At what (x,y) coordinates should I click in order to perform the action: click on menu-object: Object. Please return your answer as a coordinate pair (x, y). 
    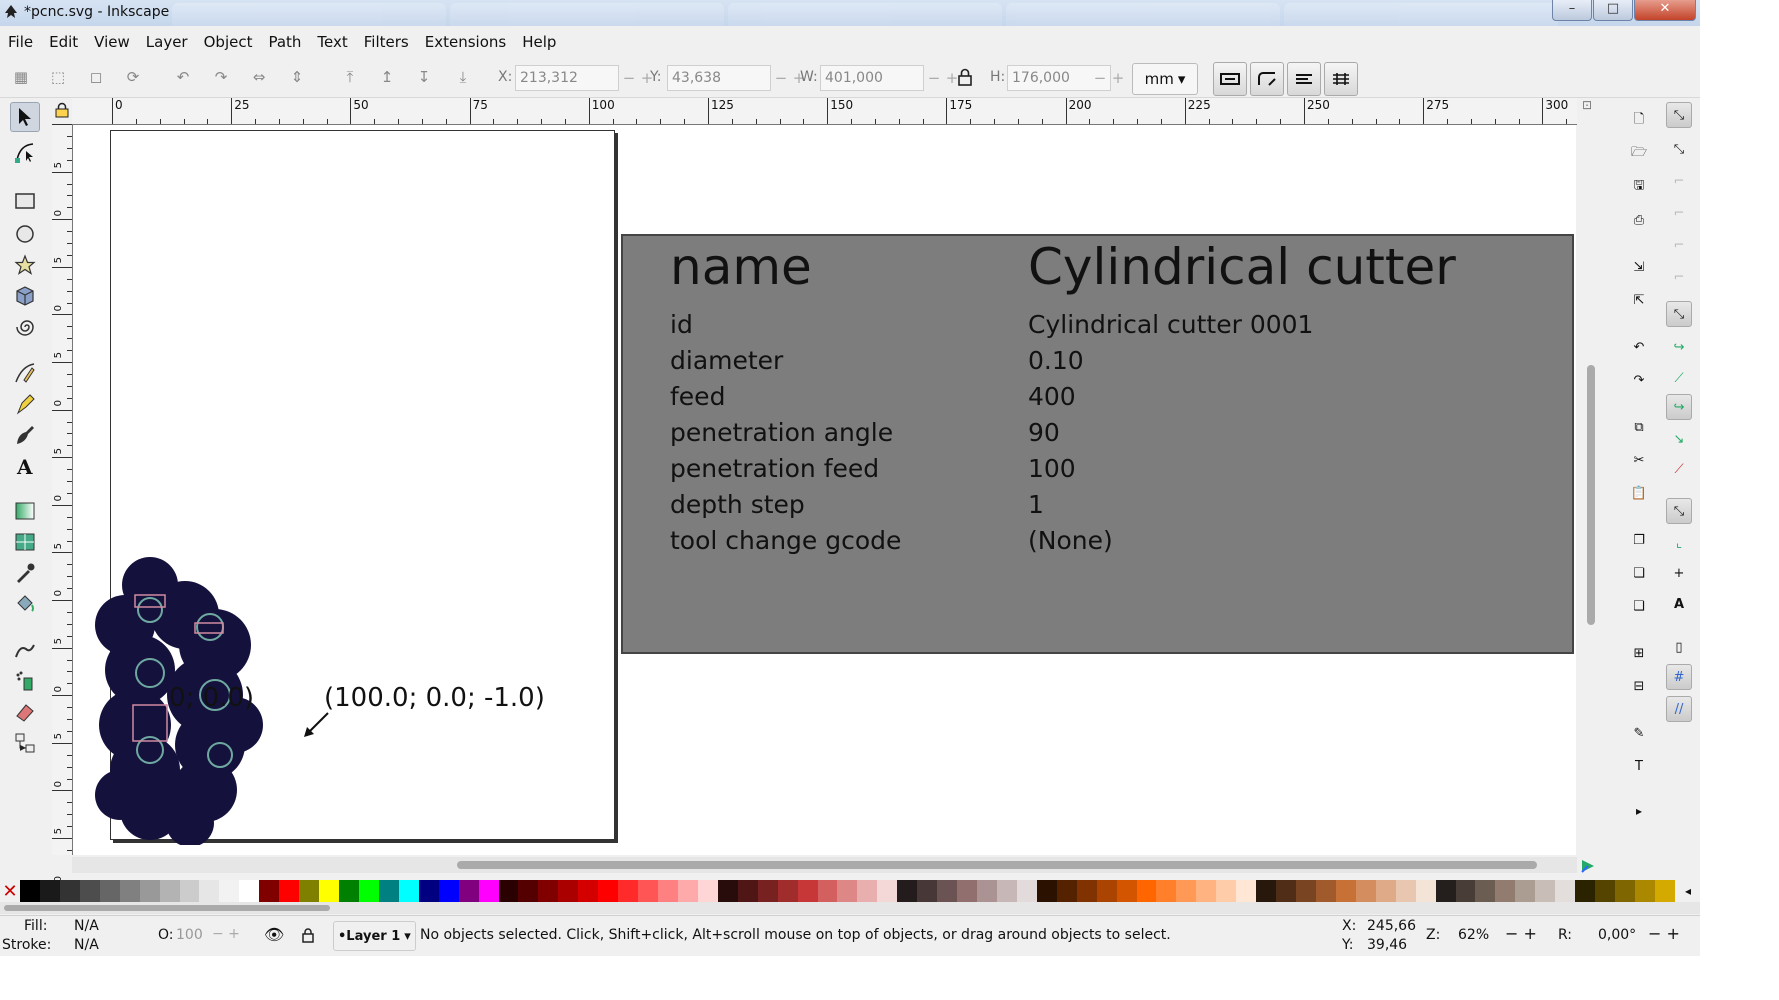
    Looking at the image, I should click on (228, 42).